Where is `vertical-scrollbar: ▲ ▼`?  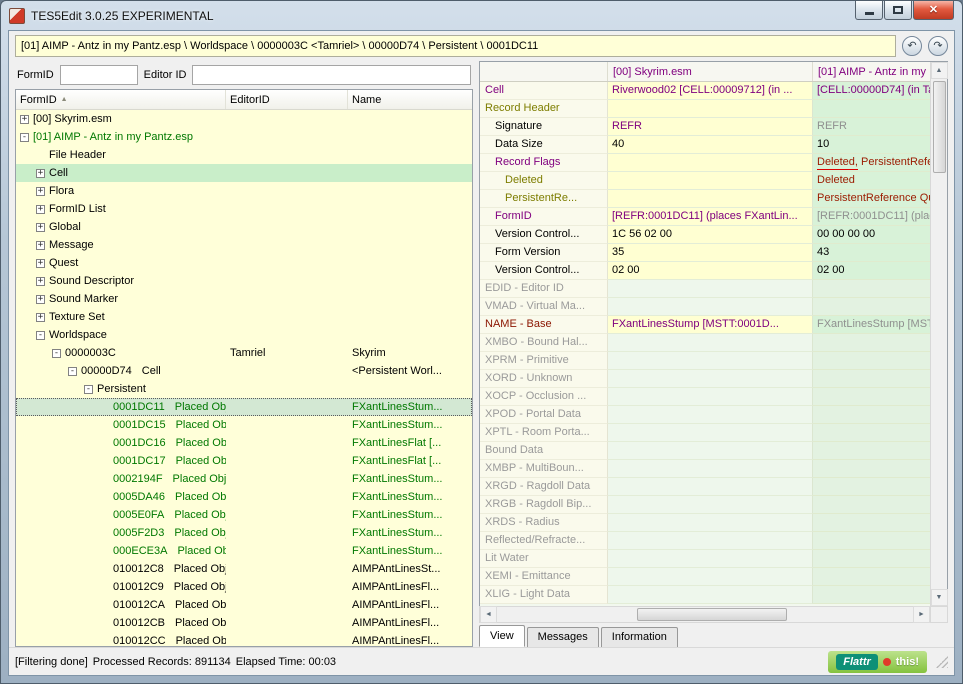
vertical-scrollbar: ▲ ▼ is located at coordinates (939, 334).